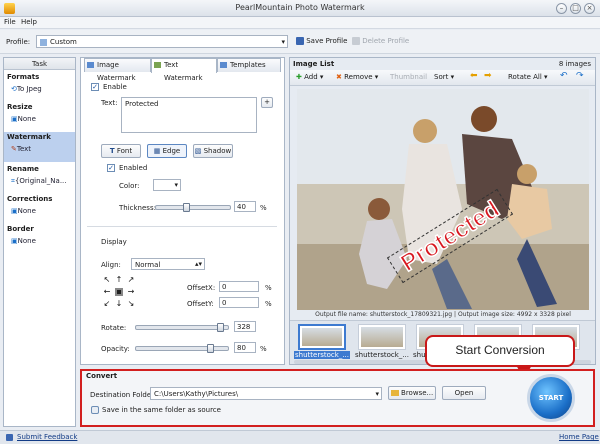 This screenshot has height=444, width=600. I want to click on move-right-icon: ➡, so click(488, 76).